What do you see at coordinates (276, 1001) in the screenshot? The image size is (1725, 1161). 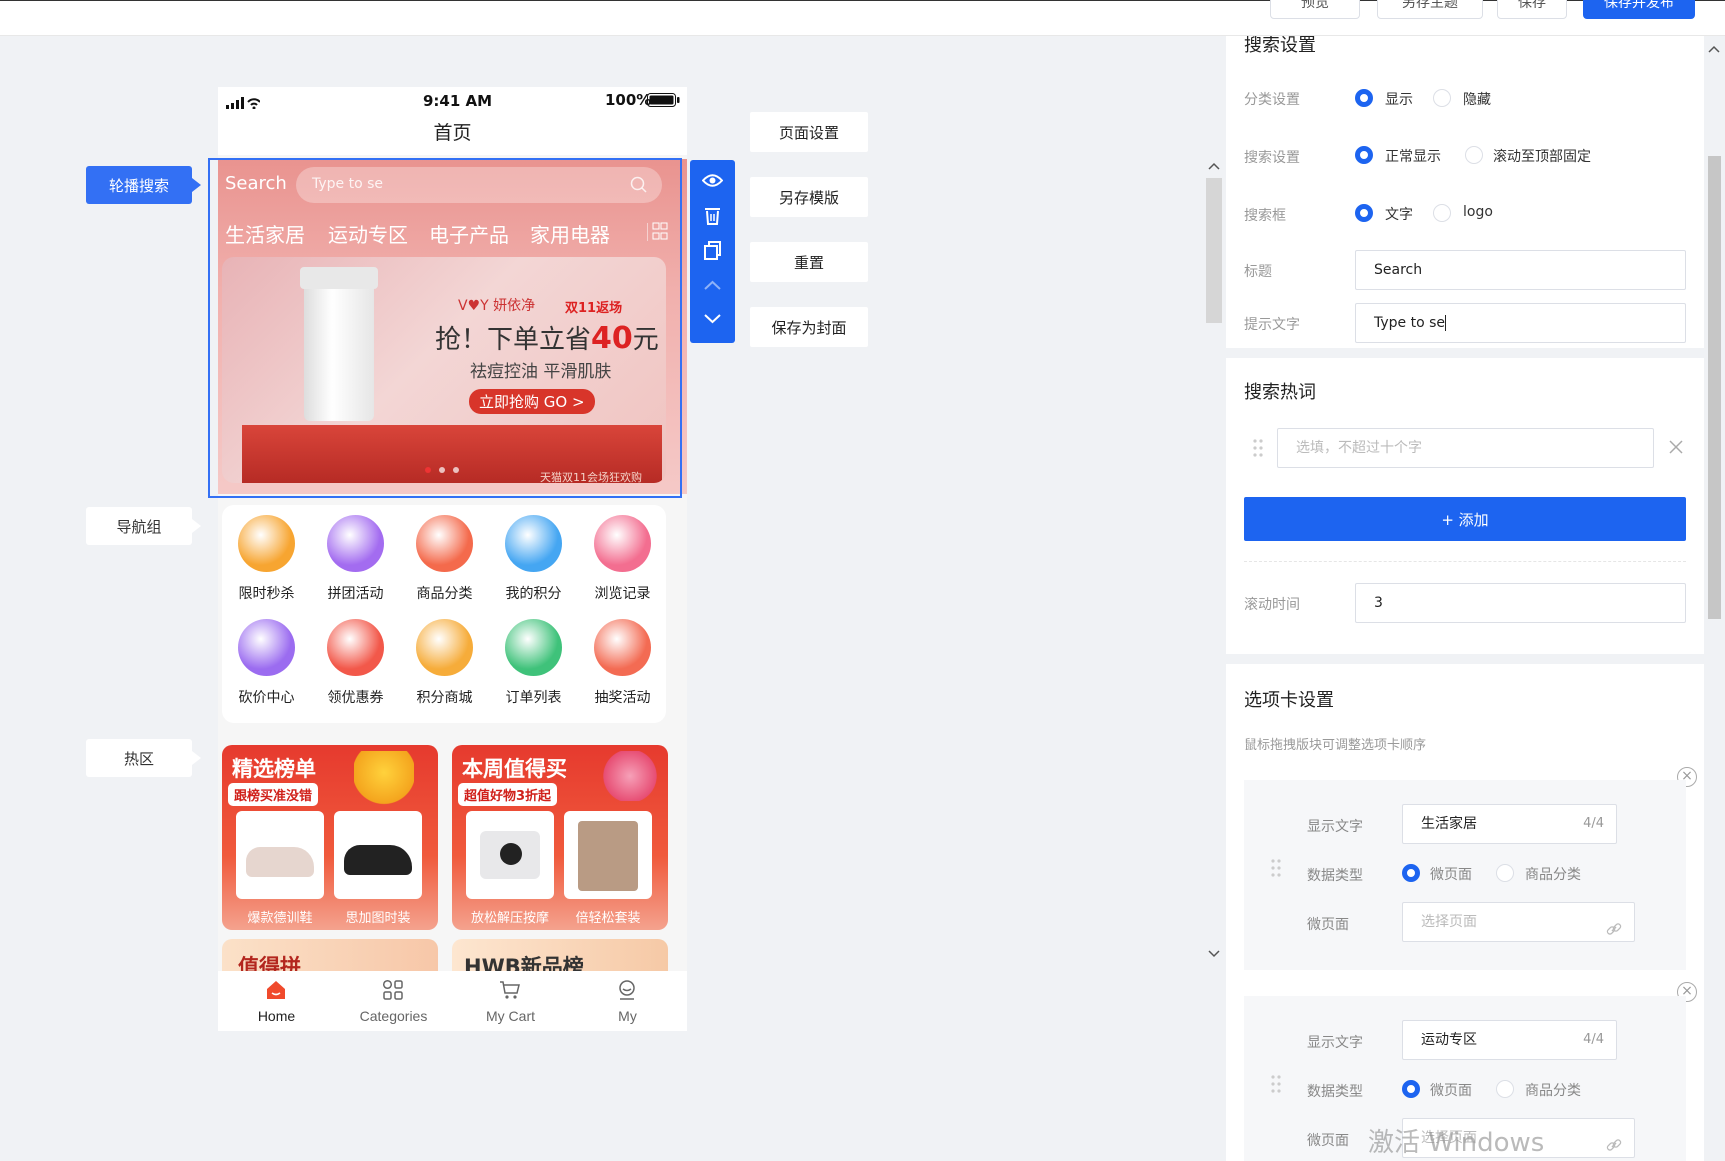 I see `tab-home: Home` at bounding box center [276, 1001].